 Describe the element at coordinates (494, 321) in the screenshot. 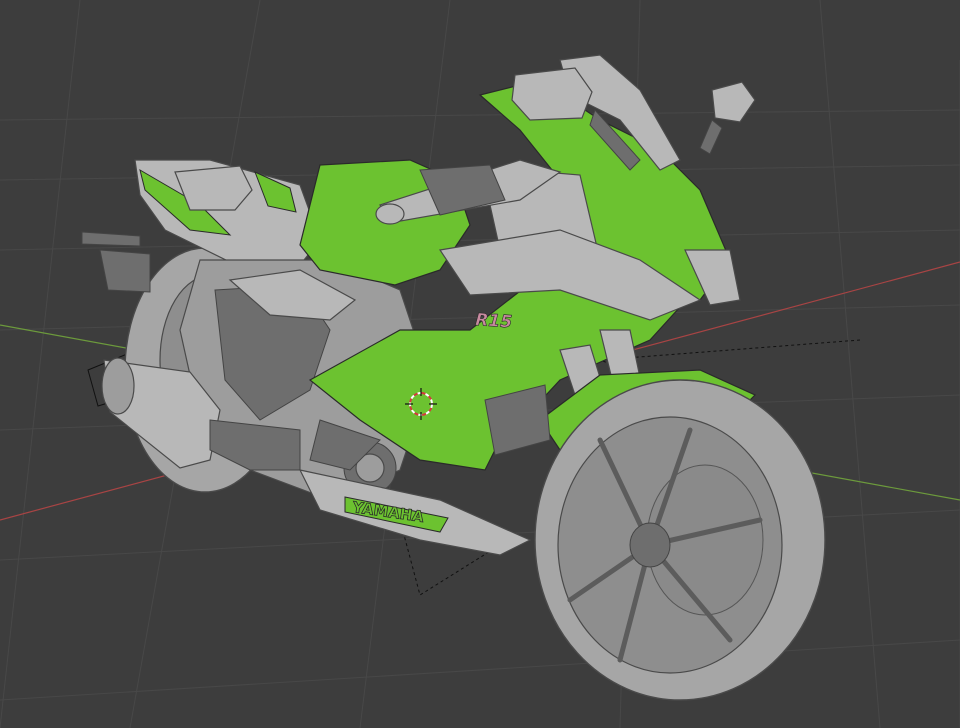

I see `model-badge: R15` at that location.